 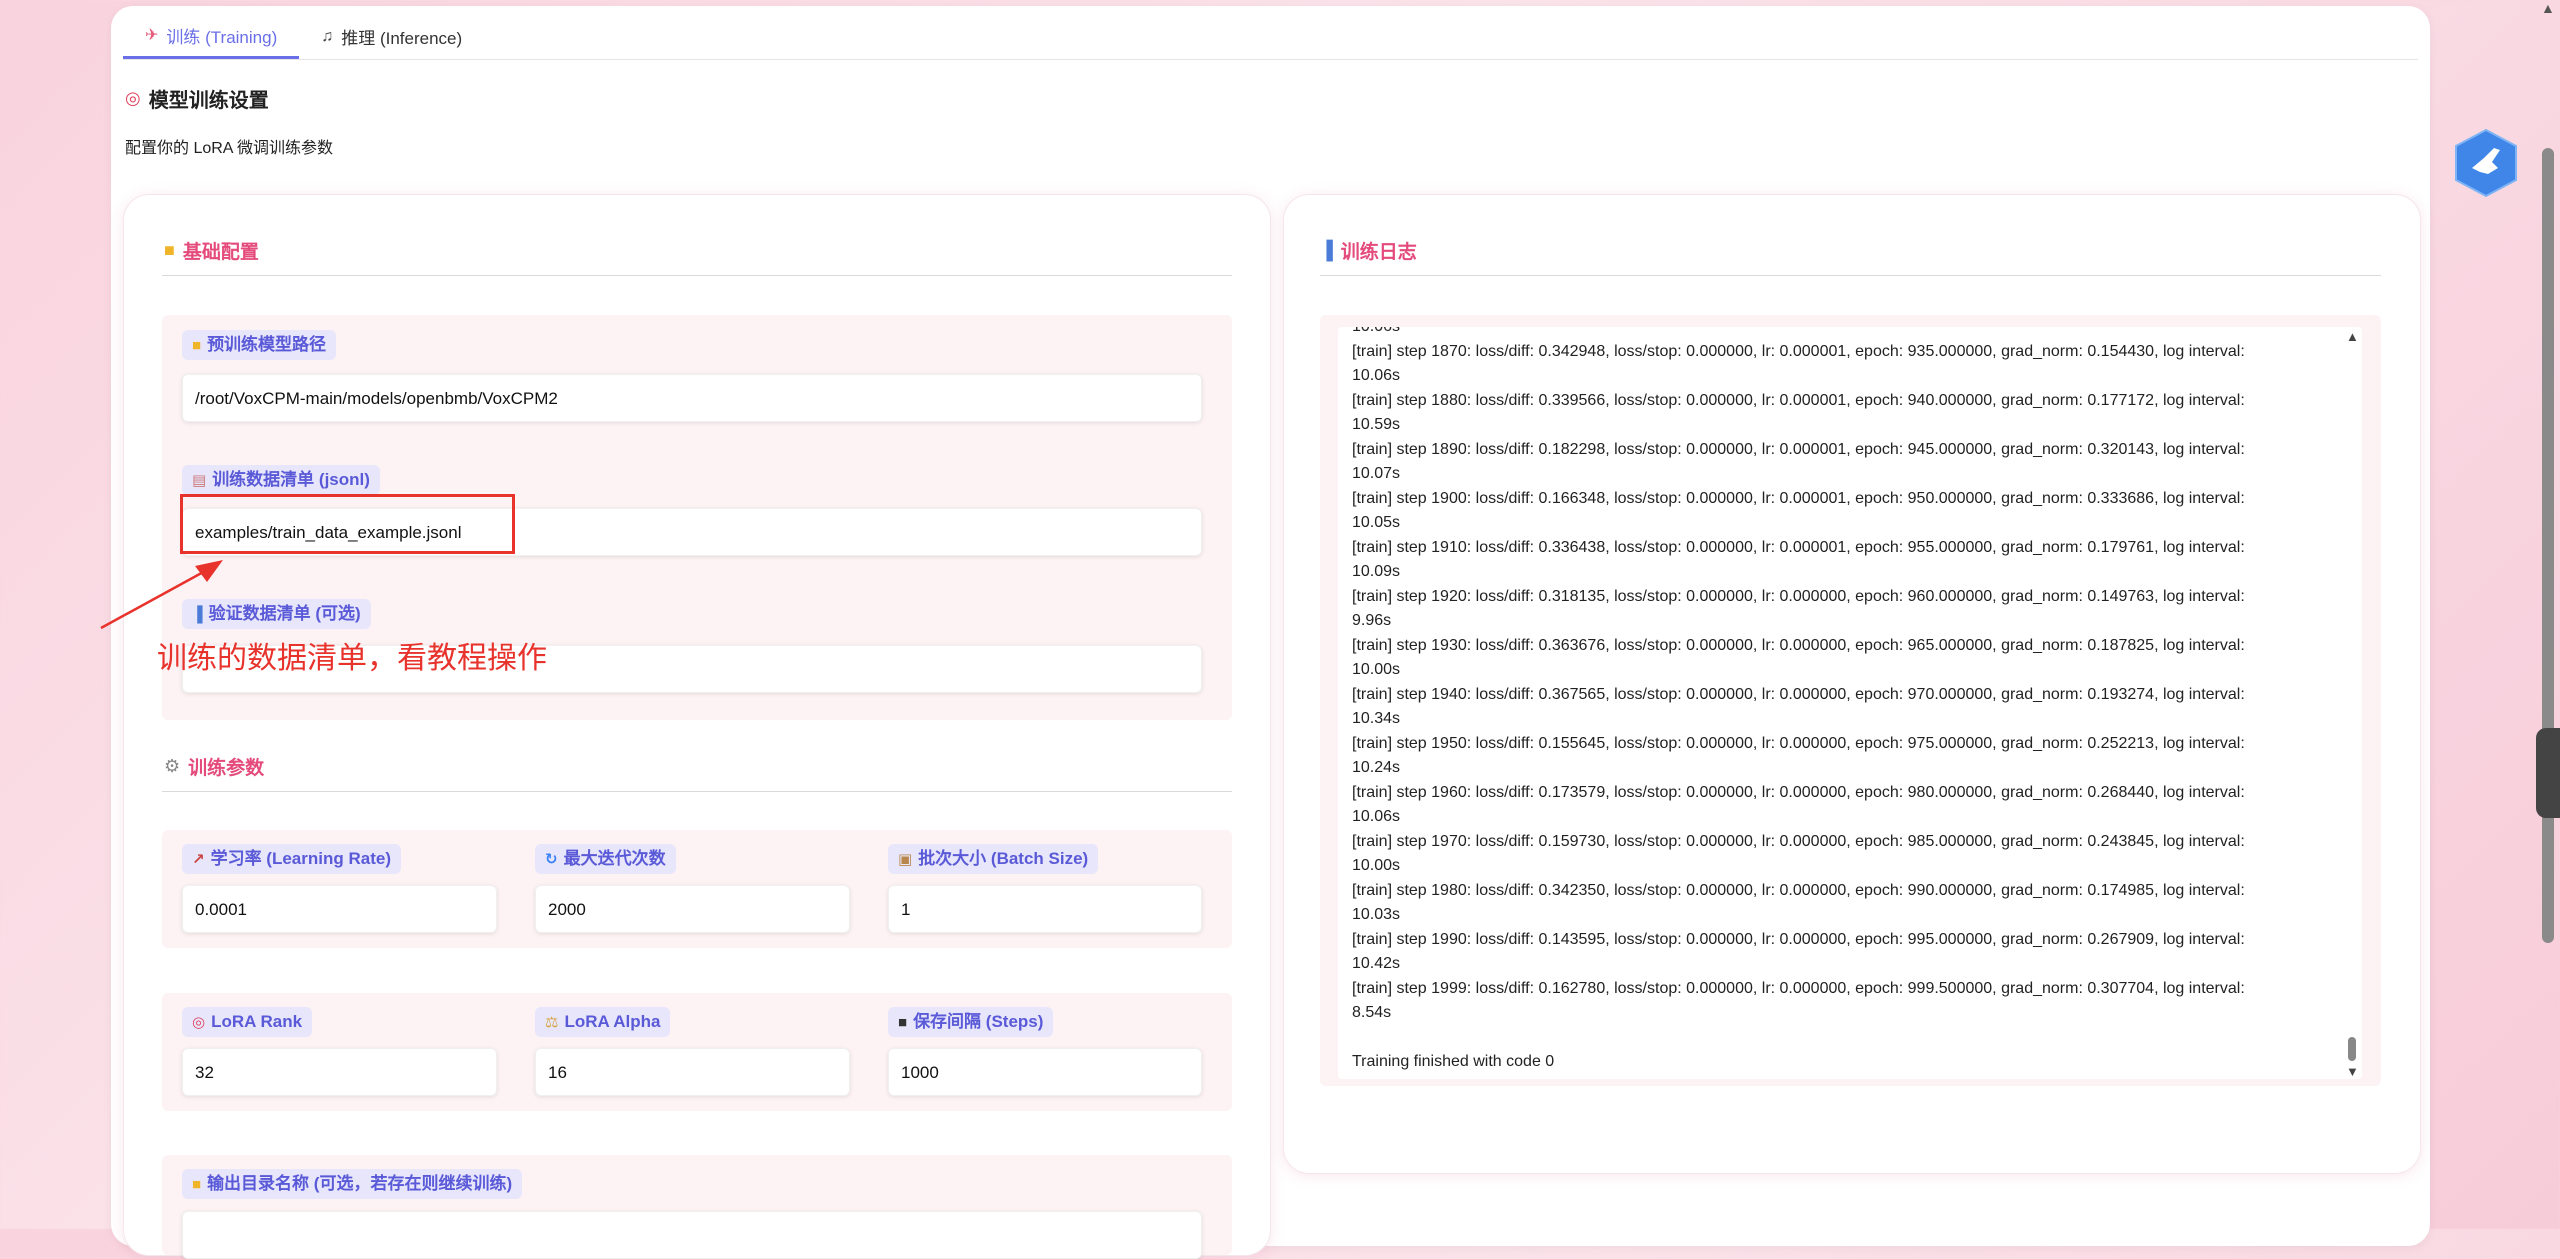 What do you see at coordinates (247, 1022) in the screenshot?
I see `lora-rank-label: ◎ LoRA Rank` at bounding box center [247, 1022].